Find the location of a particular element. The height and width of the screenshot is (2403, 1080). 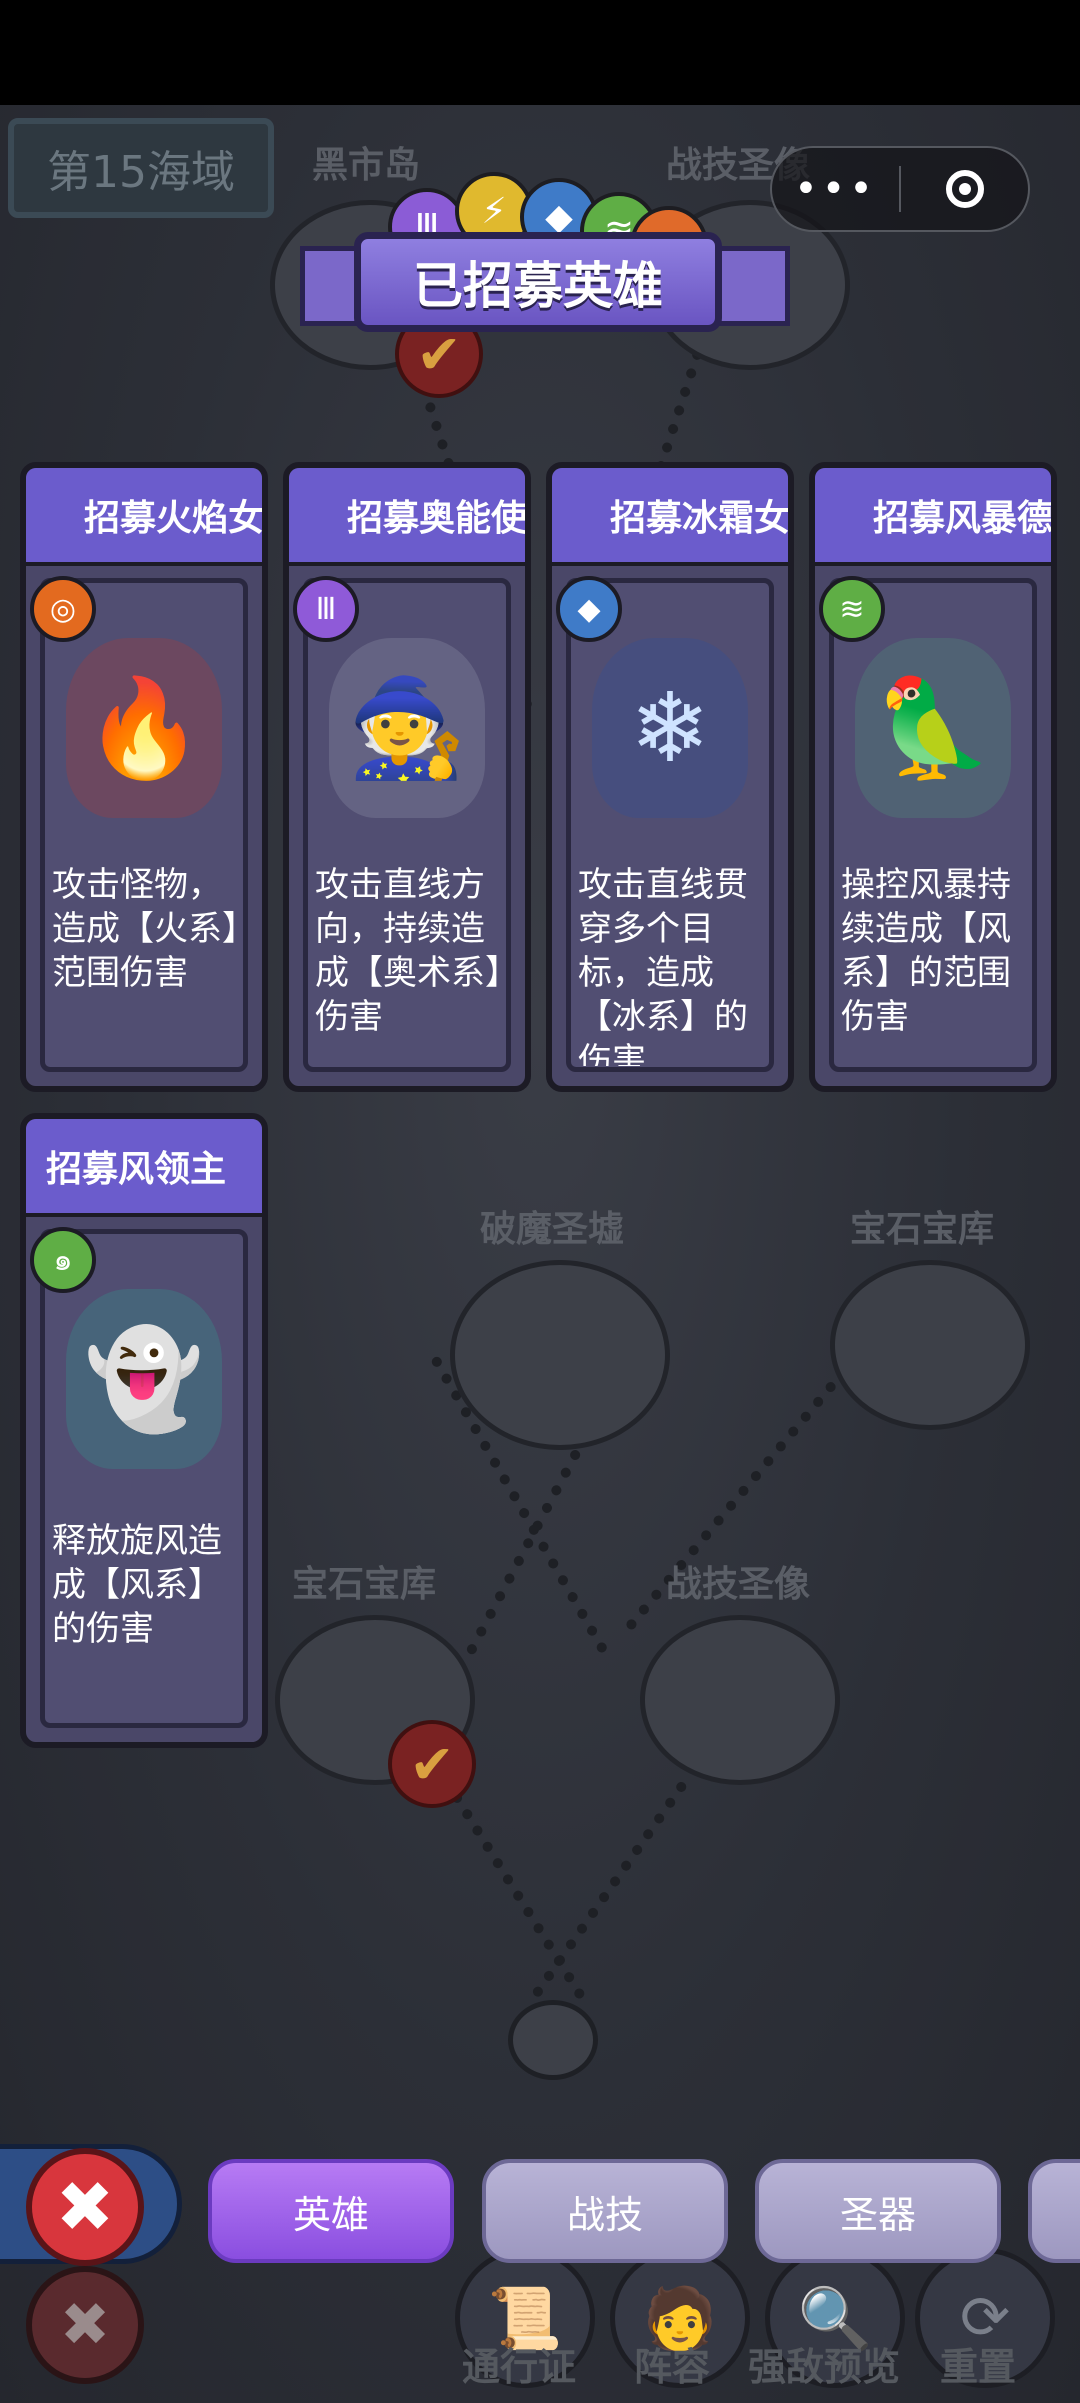

arcane-icon: Ⅲ is located at coordinates (326, 609).